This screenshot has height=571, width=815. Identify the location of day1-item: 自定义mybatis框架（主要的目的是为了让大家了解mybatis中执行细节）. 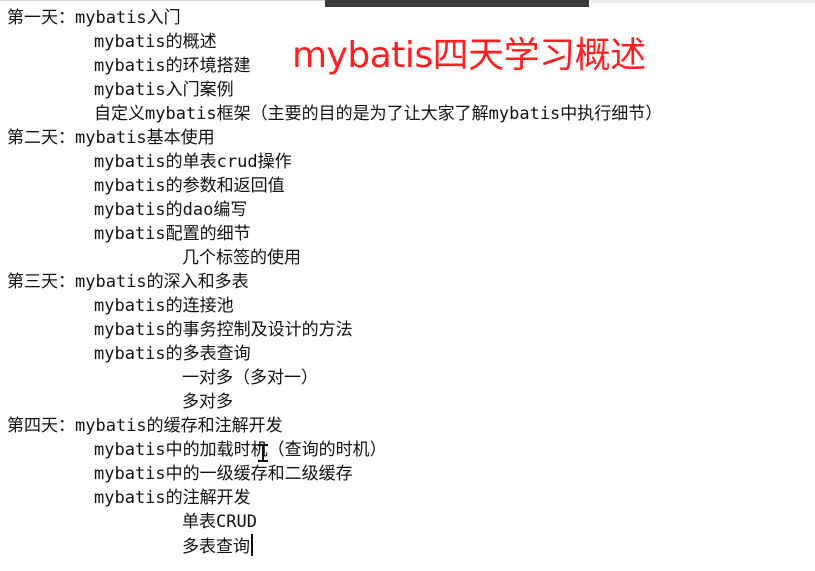
(378, 114).